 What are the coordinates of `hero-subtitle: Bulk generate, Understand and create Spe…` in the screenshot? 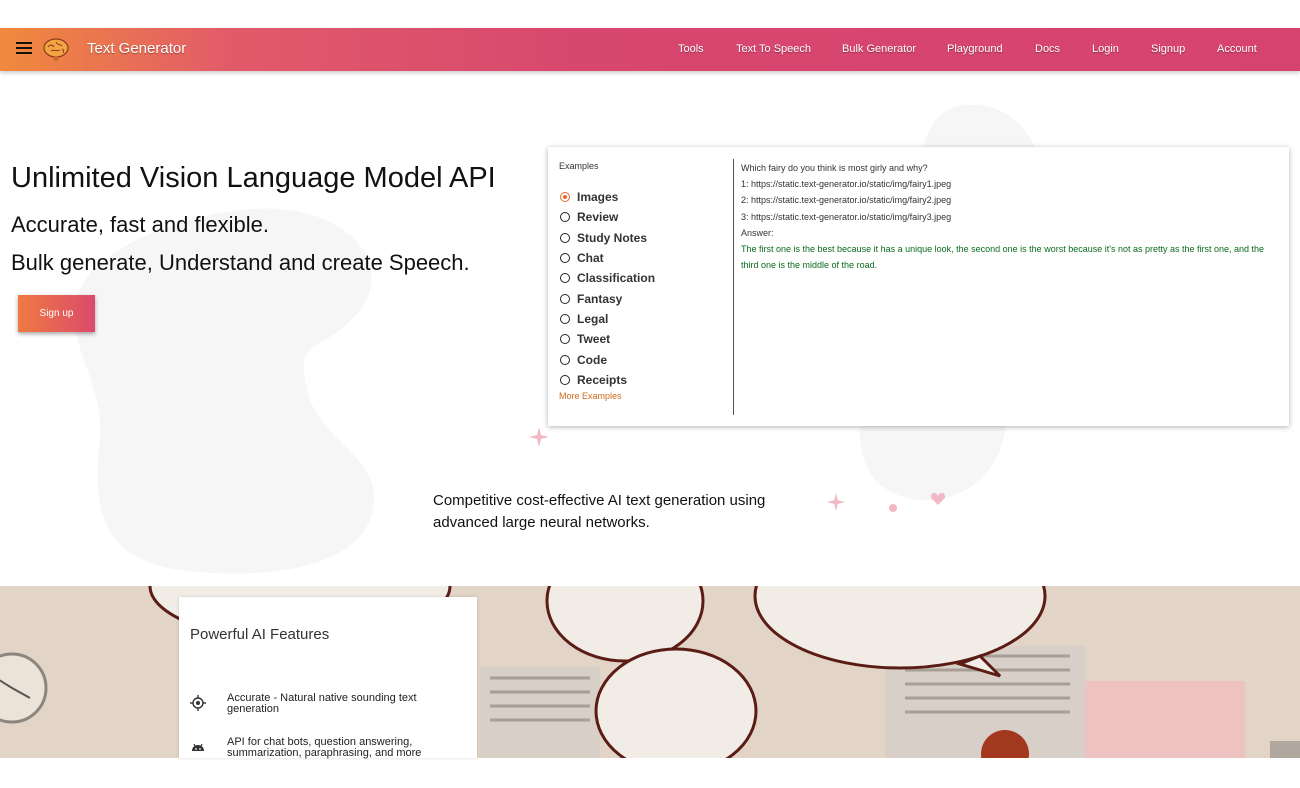 It's located at (240, 262).